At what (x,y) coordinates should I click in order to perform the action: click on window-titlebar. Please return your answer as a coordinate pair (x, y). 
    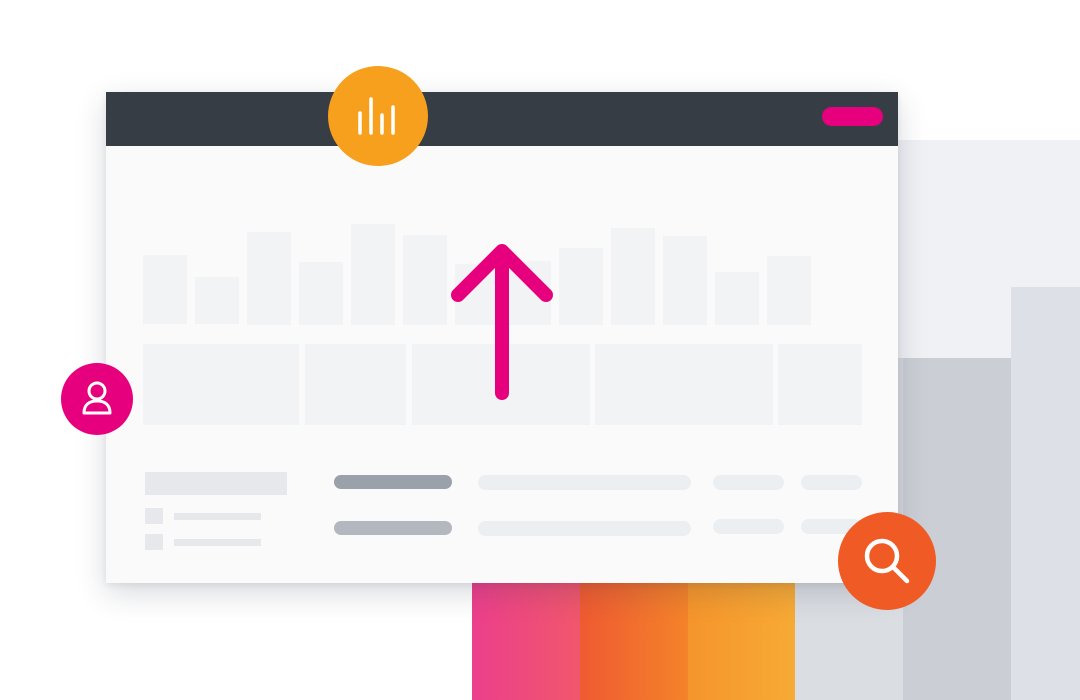
    Looking at the image, I should click on (502, 119).